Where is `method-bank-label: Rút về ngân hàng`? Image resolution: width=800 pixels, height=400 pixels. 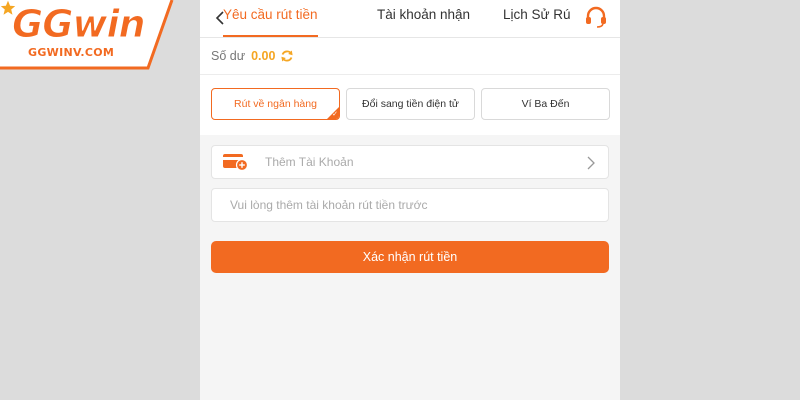 method-bank-label: Rút về ngân hàng is located at coordinates (275, 104).